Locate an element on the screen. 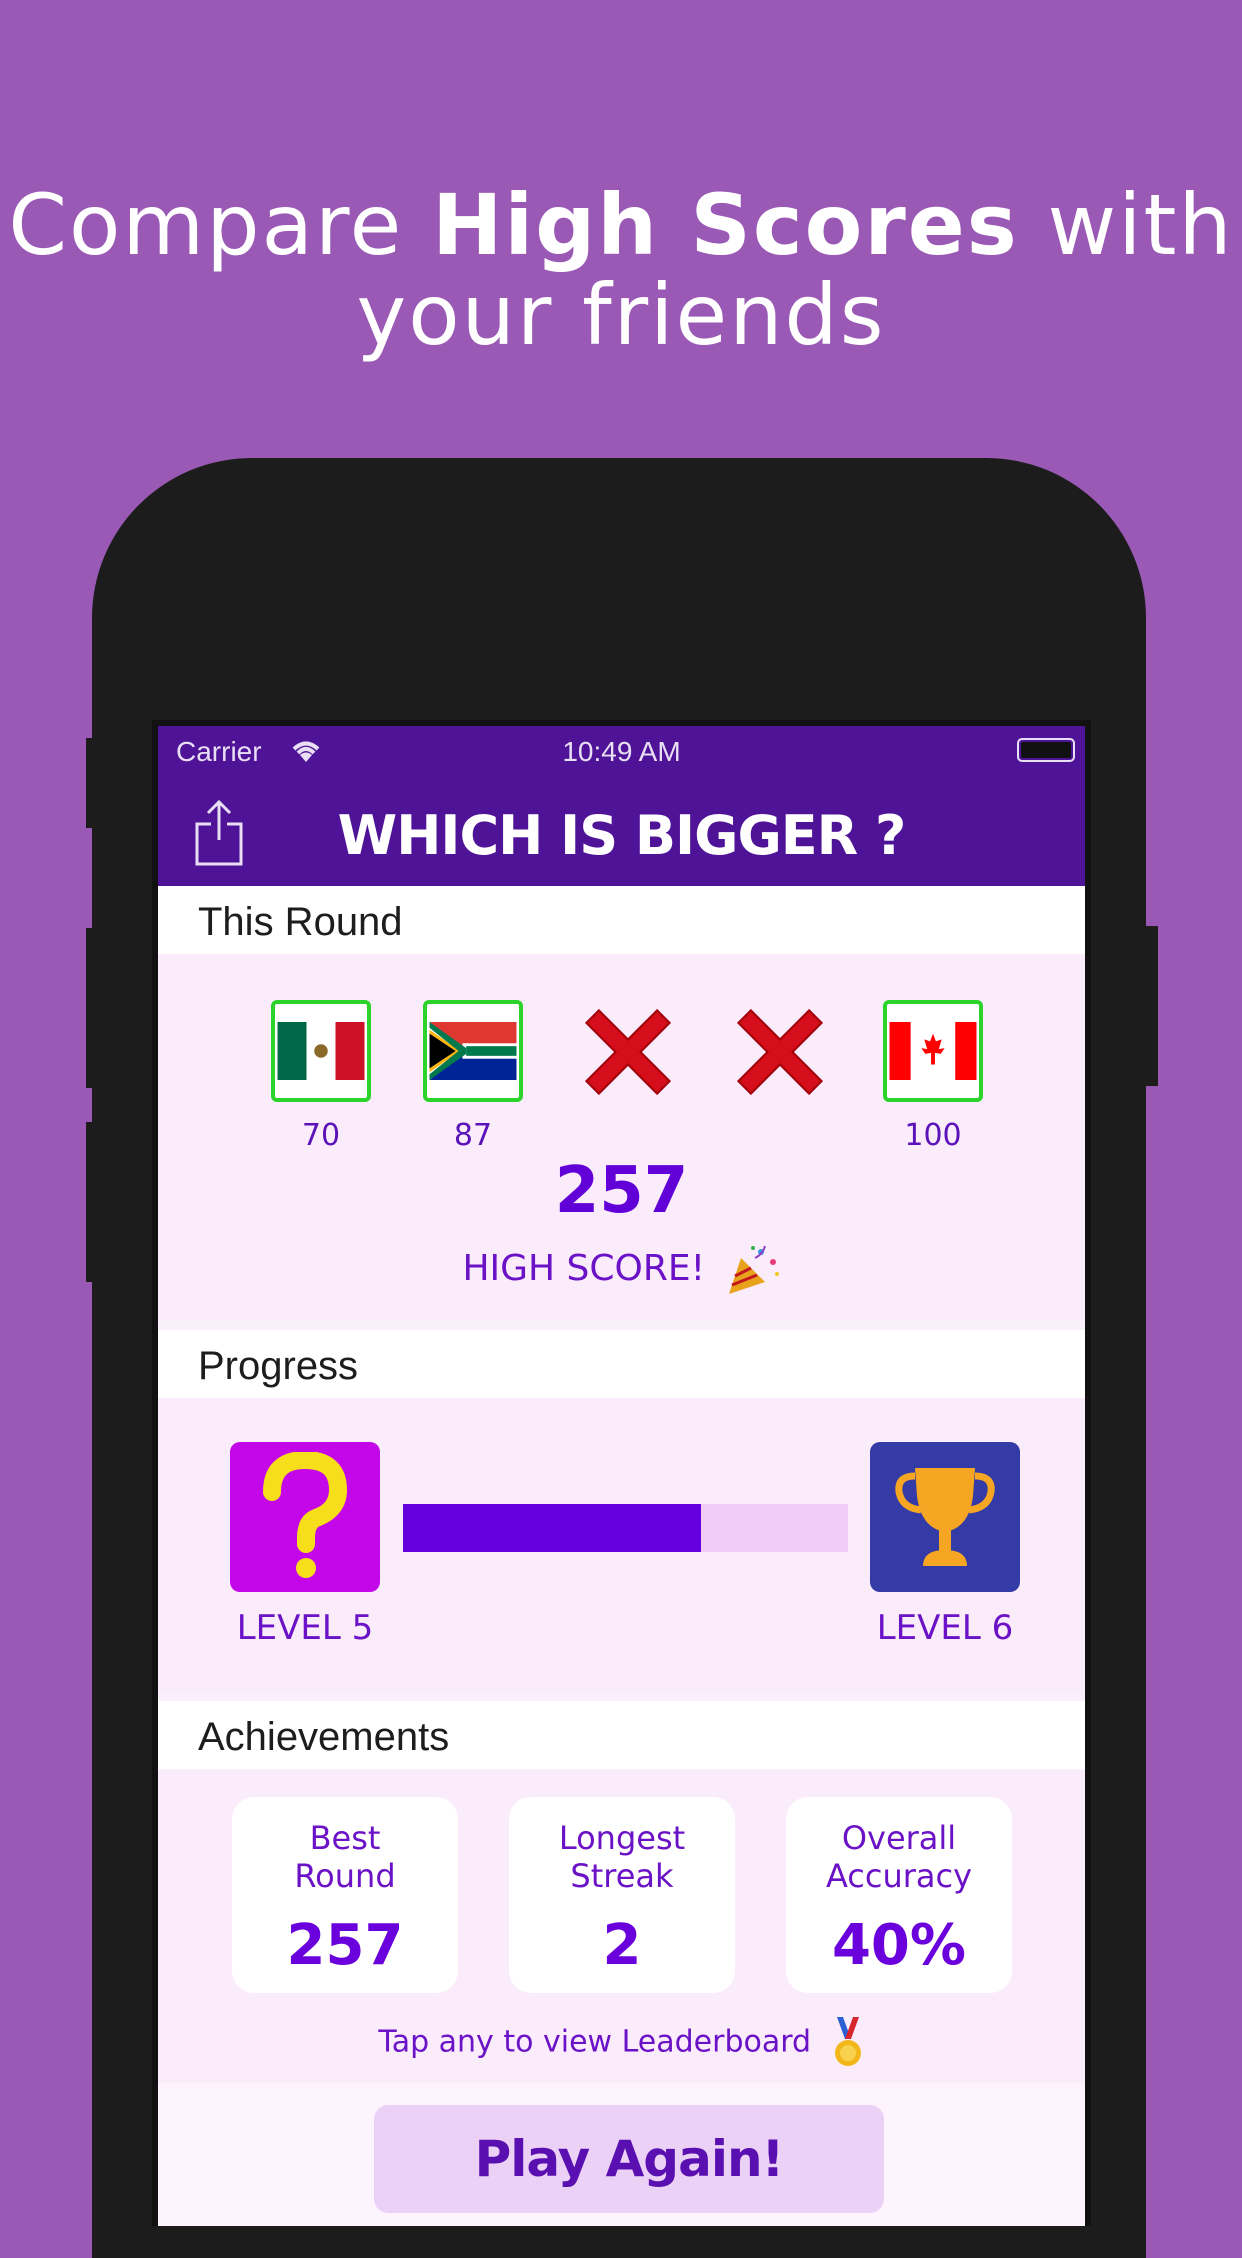  this-round-title: This Round is located at coordinates (300, 922).